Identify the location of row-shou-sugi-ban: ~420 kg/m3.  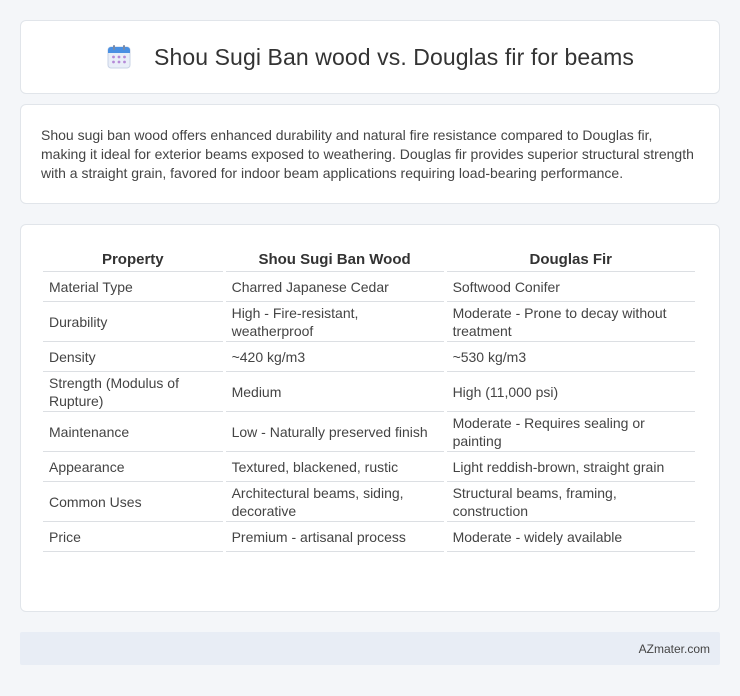
(334, 357).